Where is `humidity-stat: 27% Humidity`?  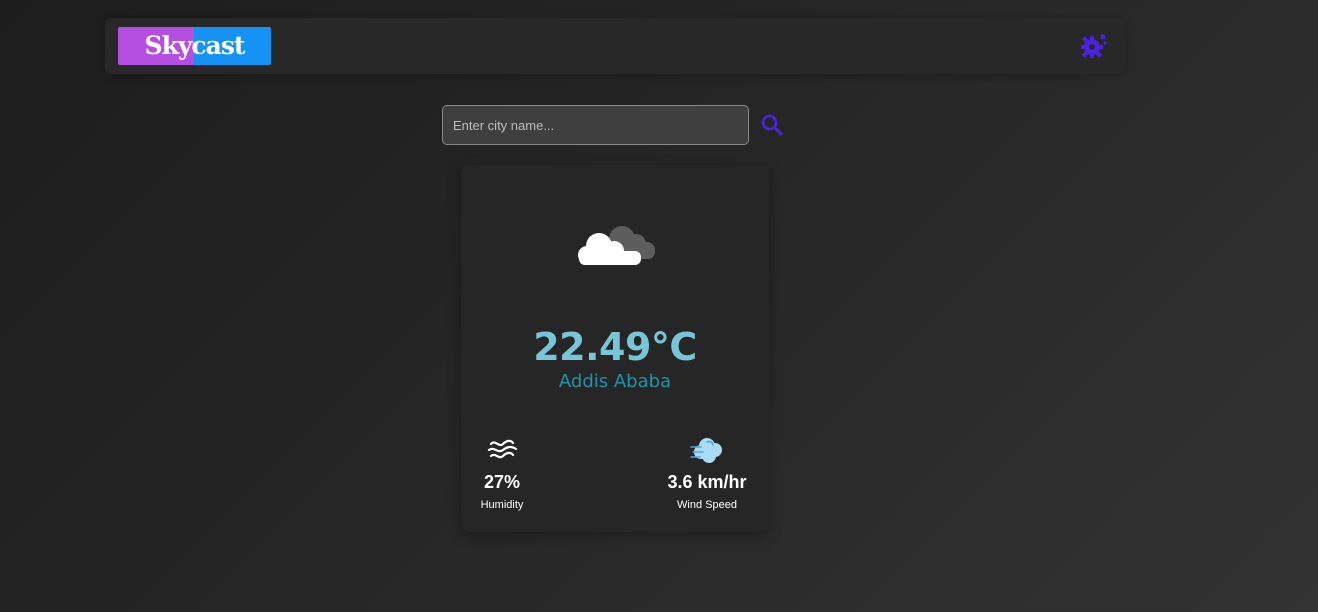
humidity-stat: 27% Humidity is located at coordinates (502, 473).